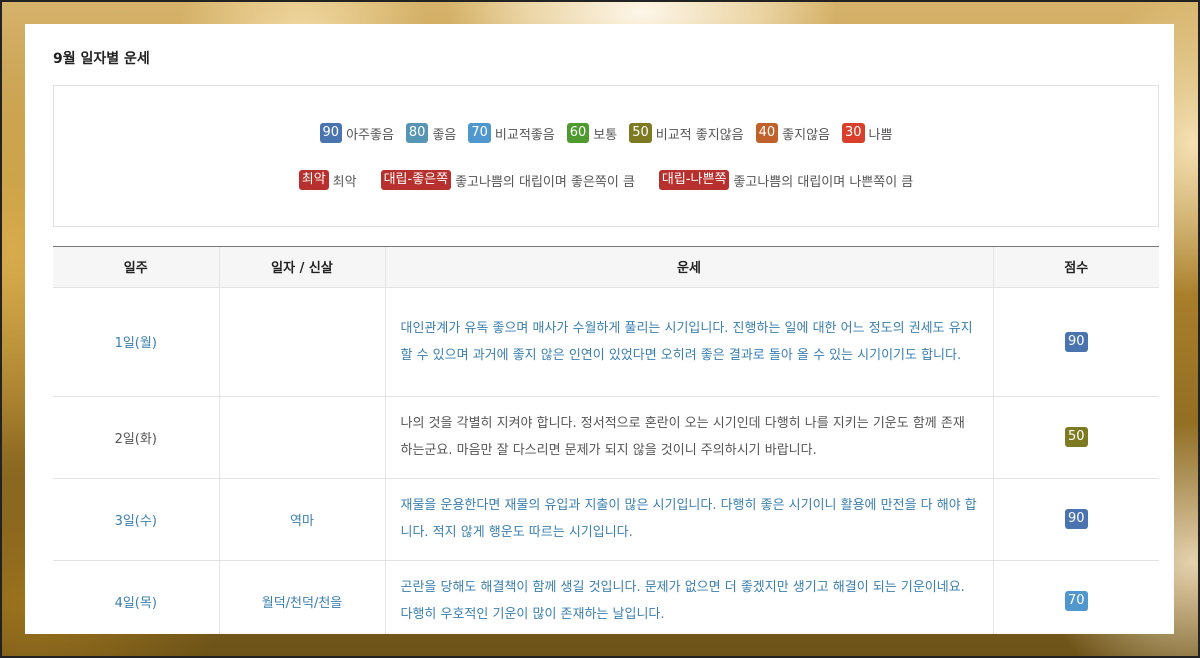 Image resolution: width=1200 pixels, height=658 pixels. What do you see at coordinates (344, 182) in the screenshot?
I see `legend-label: 최악` at bounding box center [344, 182].